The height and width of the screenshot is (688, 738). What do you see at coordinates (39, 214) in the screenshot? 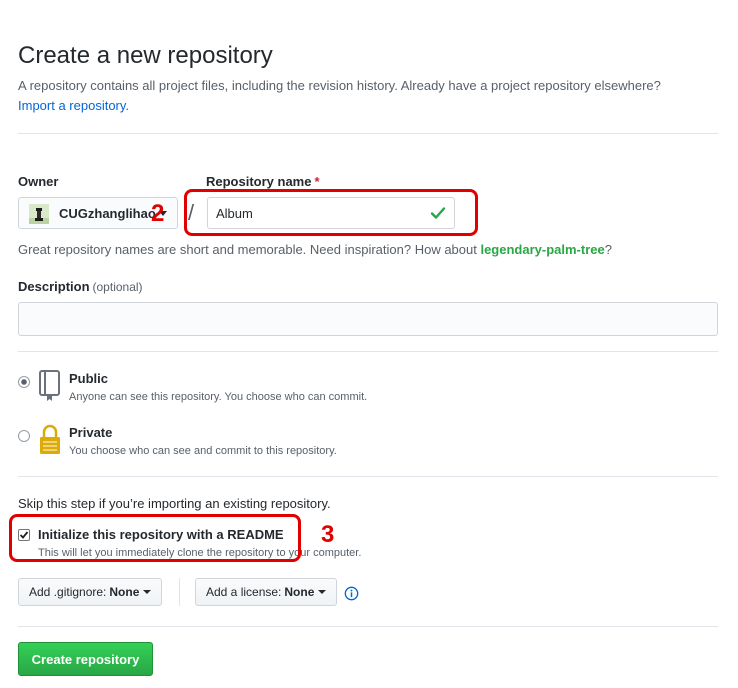
I see `owner-avatar-icon` at bounding box center [39, 214].